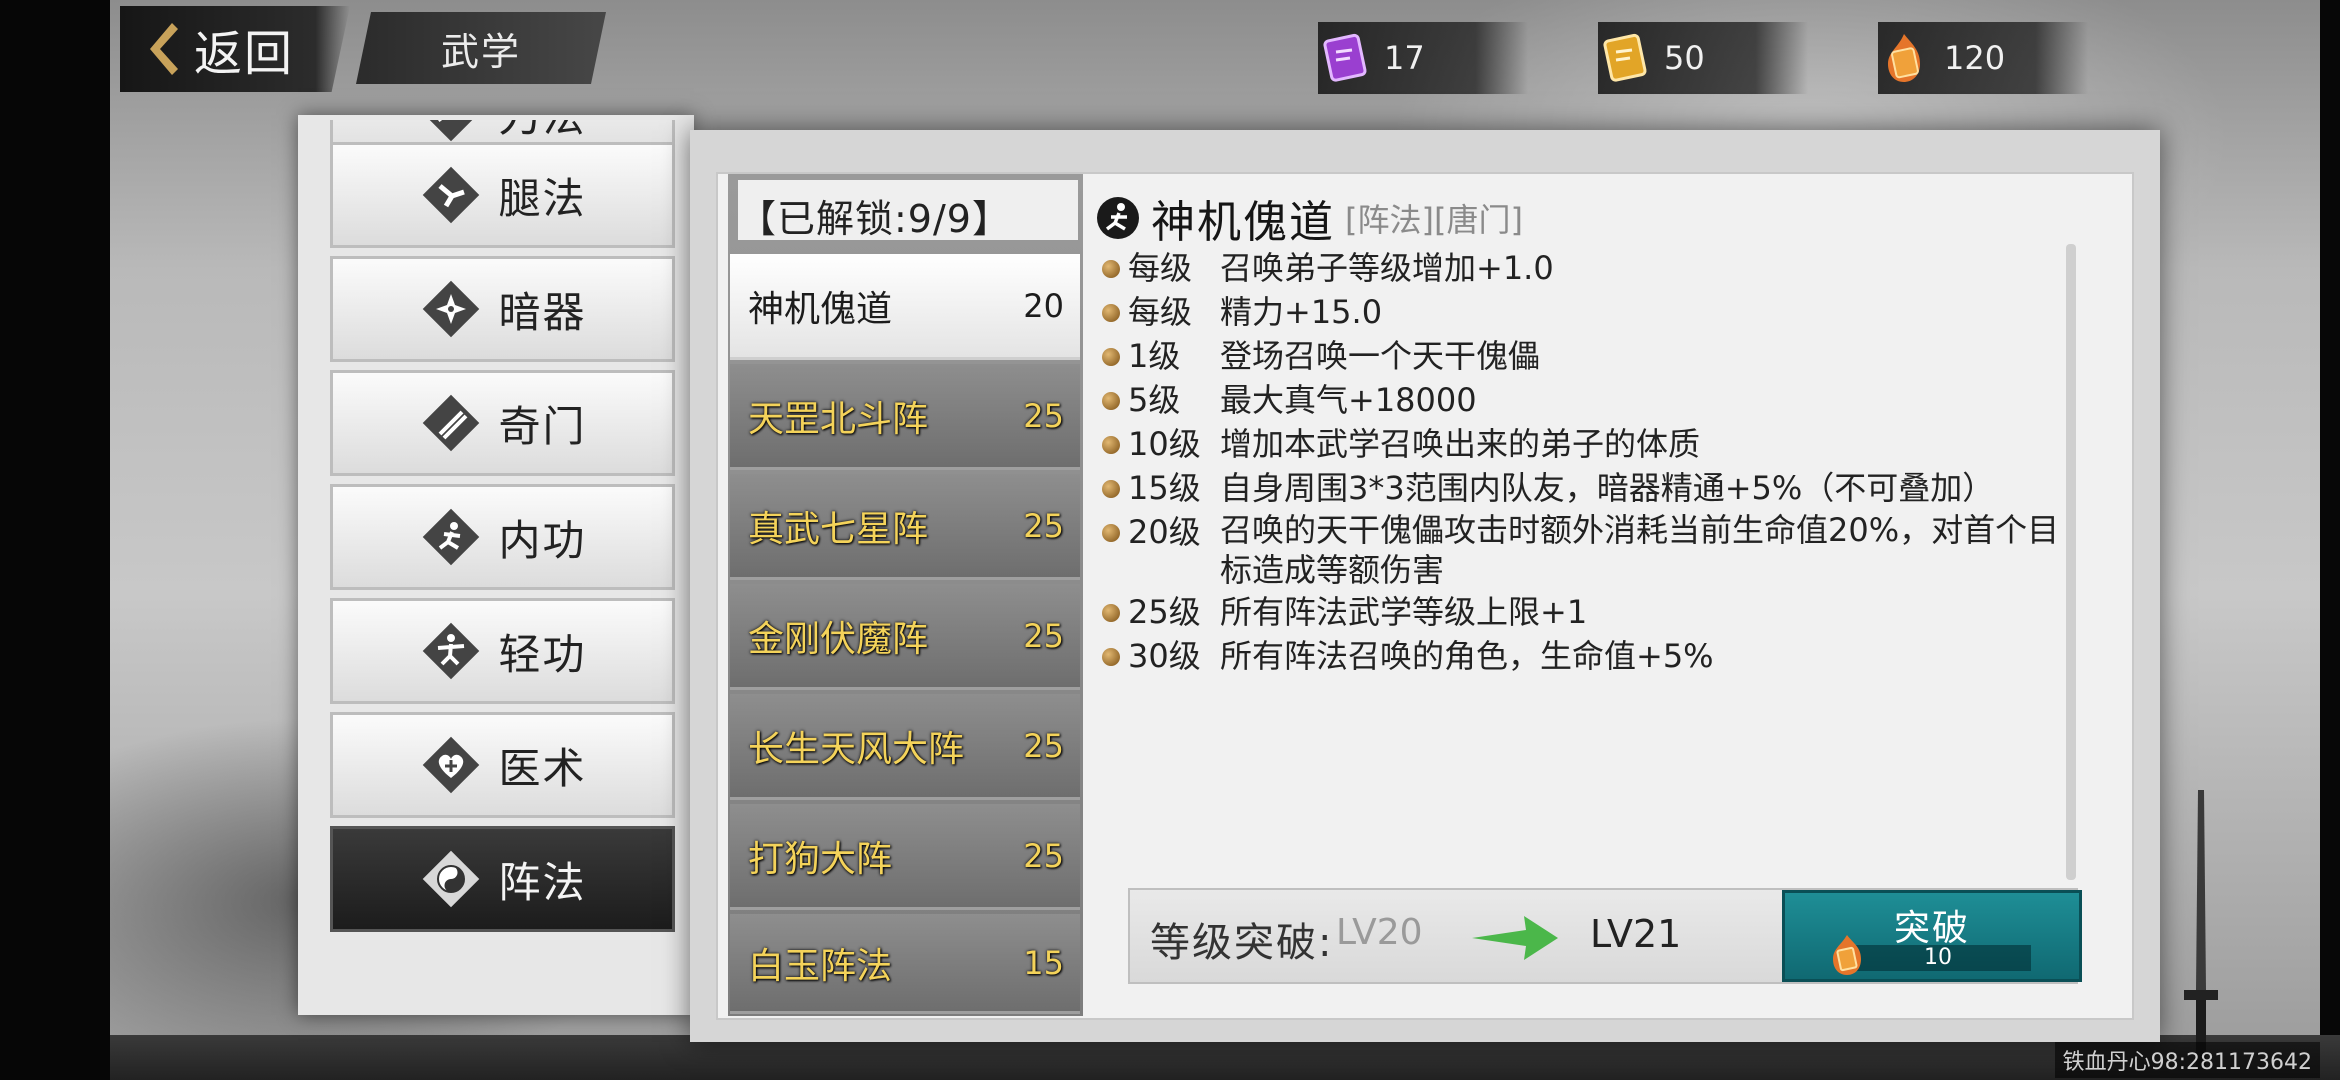  I want to click on category-label: 暗器, so click(542, 312).